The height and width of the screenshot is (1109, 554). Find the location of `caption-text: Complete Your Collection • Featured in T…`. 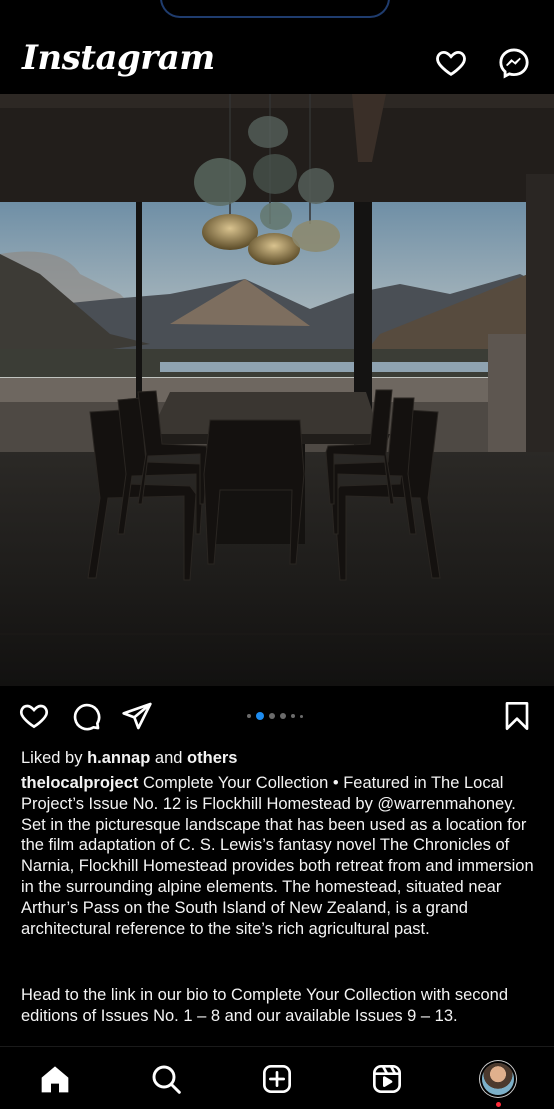

caption-text: Complete Your Collection • Featured in T… is located at coordinates (277, 856).